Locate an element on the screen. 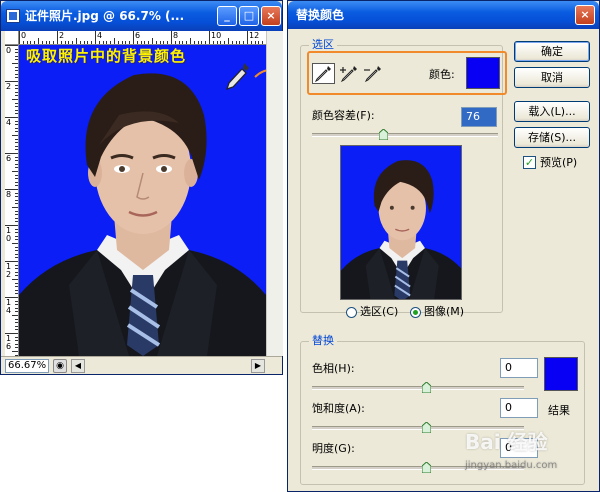 Image resolution: width=600 pixels, height=492 pixels. document-icon is located at coordinates (13, 16).